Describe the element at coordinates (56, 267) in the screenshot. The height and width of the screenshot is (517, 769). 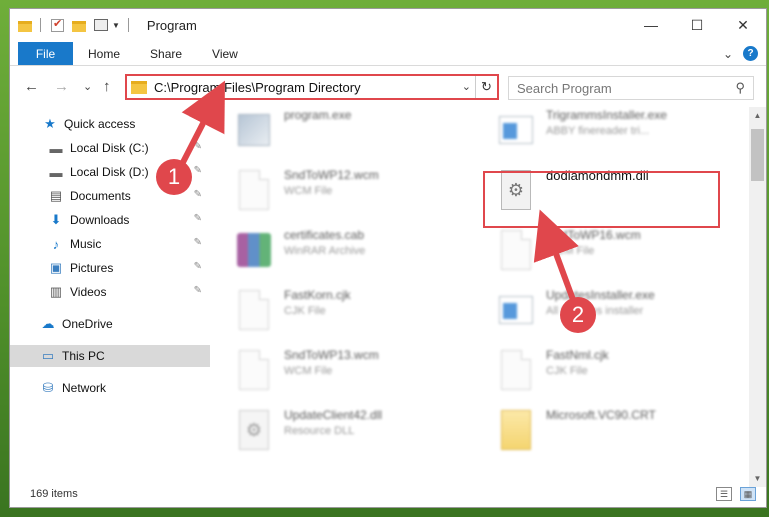
I see `pictures-icon: ▣` at that location.